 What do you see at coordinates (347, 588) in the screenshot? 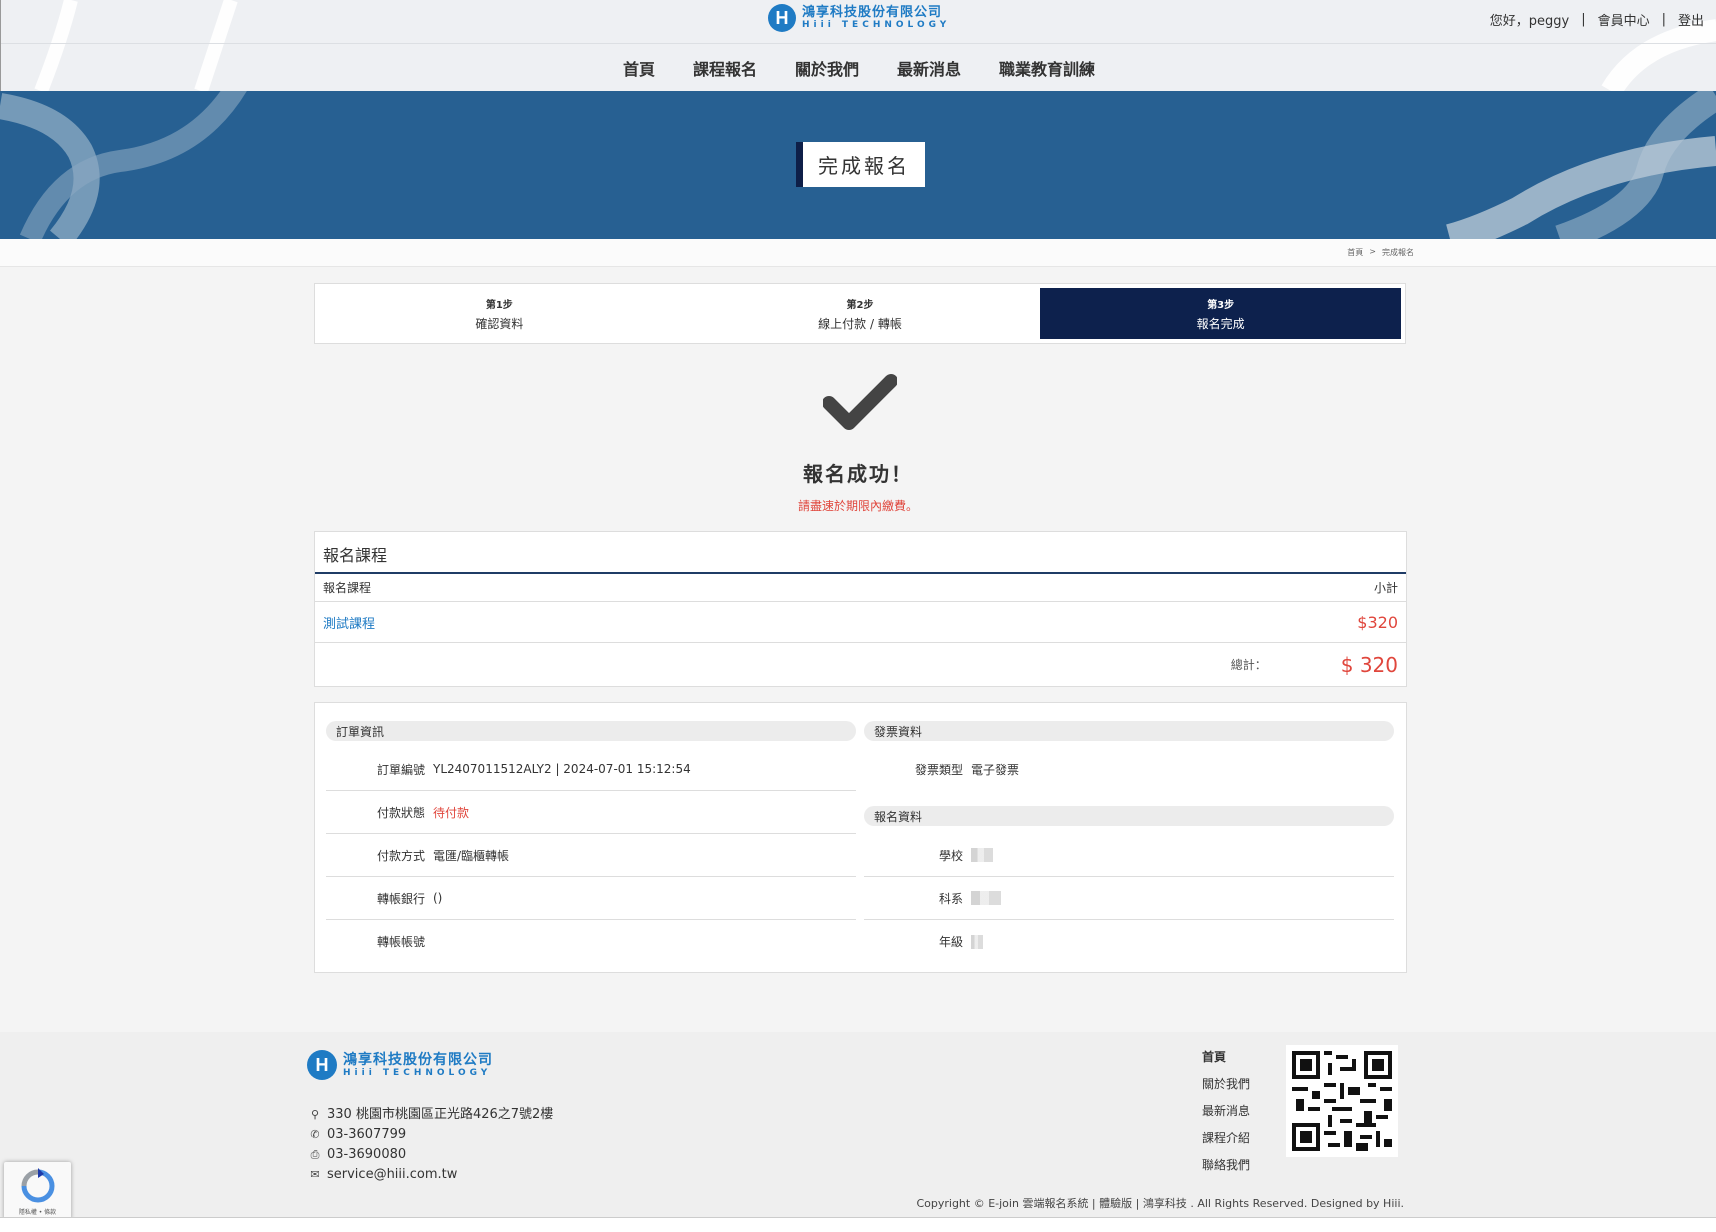
I see `col-course: 報名課程` at bounding box center [347, 588].